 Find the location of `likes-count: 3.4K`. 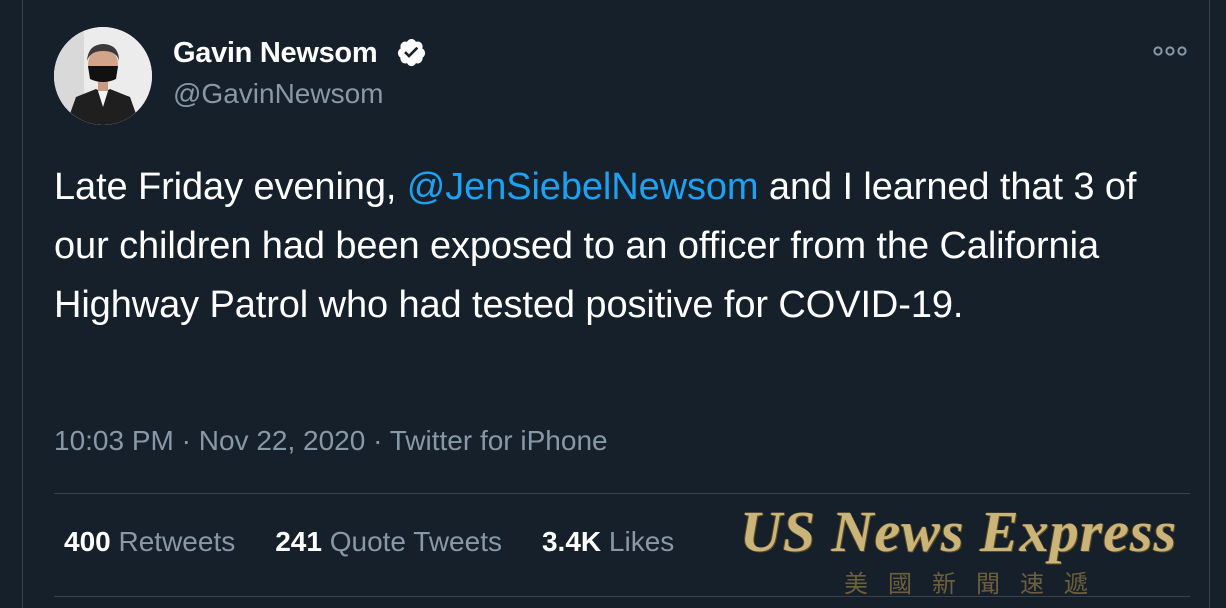

likes-count: 3.4K is located at coordinates (571, 541).